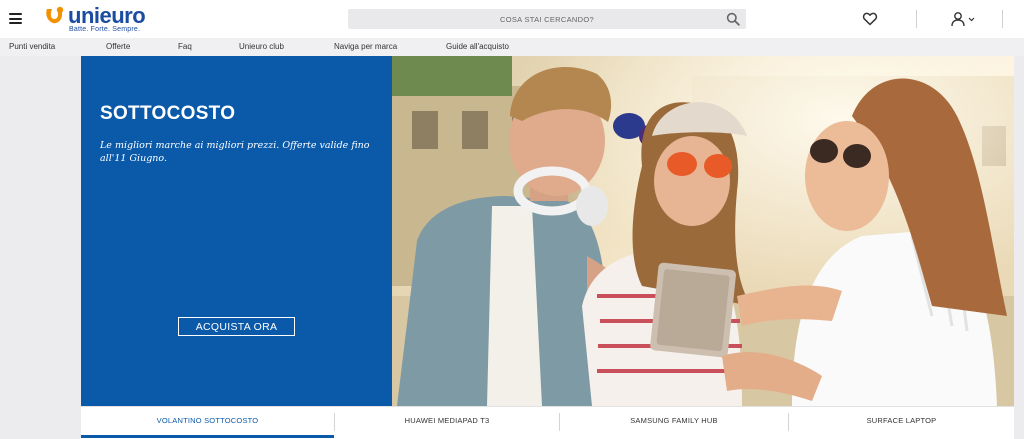  What do you see at coordinates (168, 113) in the screenshot?
I see `hero-title: SOTTOCOSTO` at bounding box center [168, 113].